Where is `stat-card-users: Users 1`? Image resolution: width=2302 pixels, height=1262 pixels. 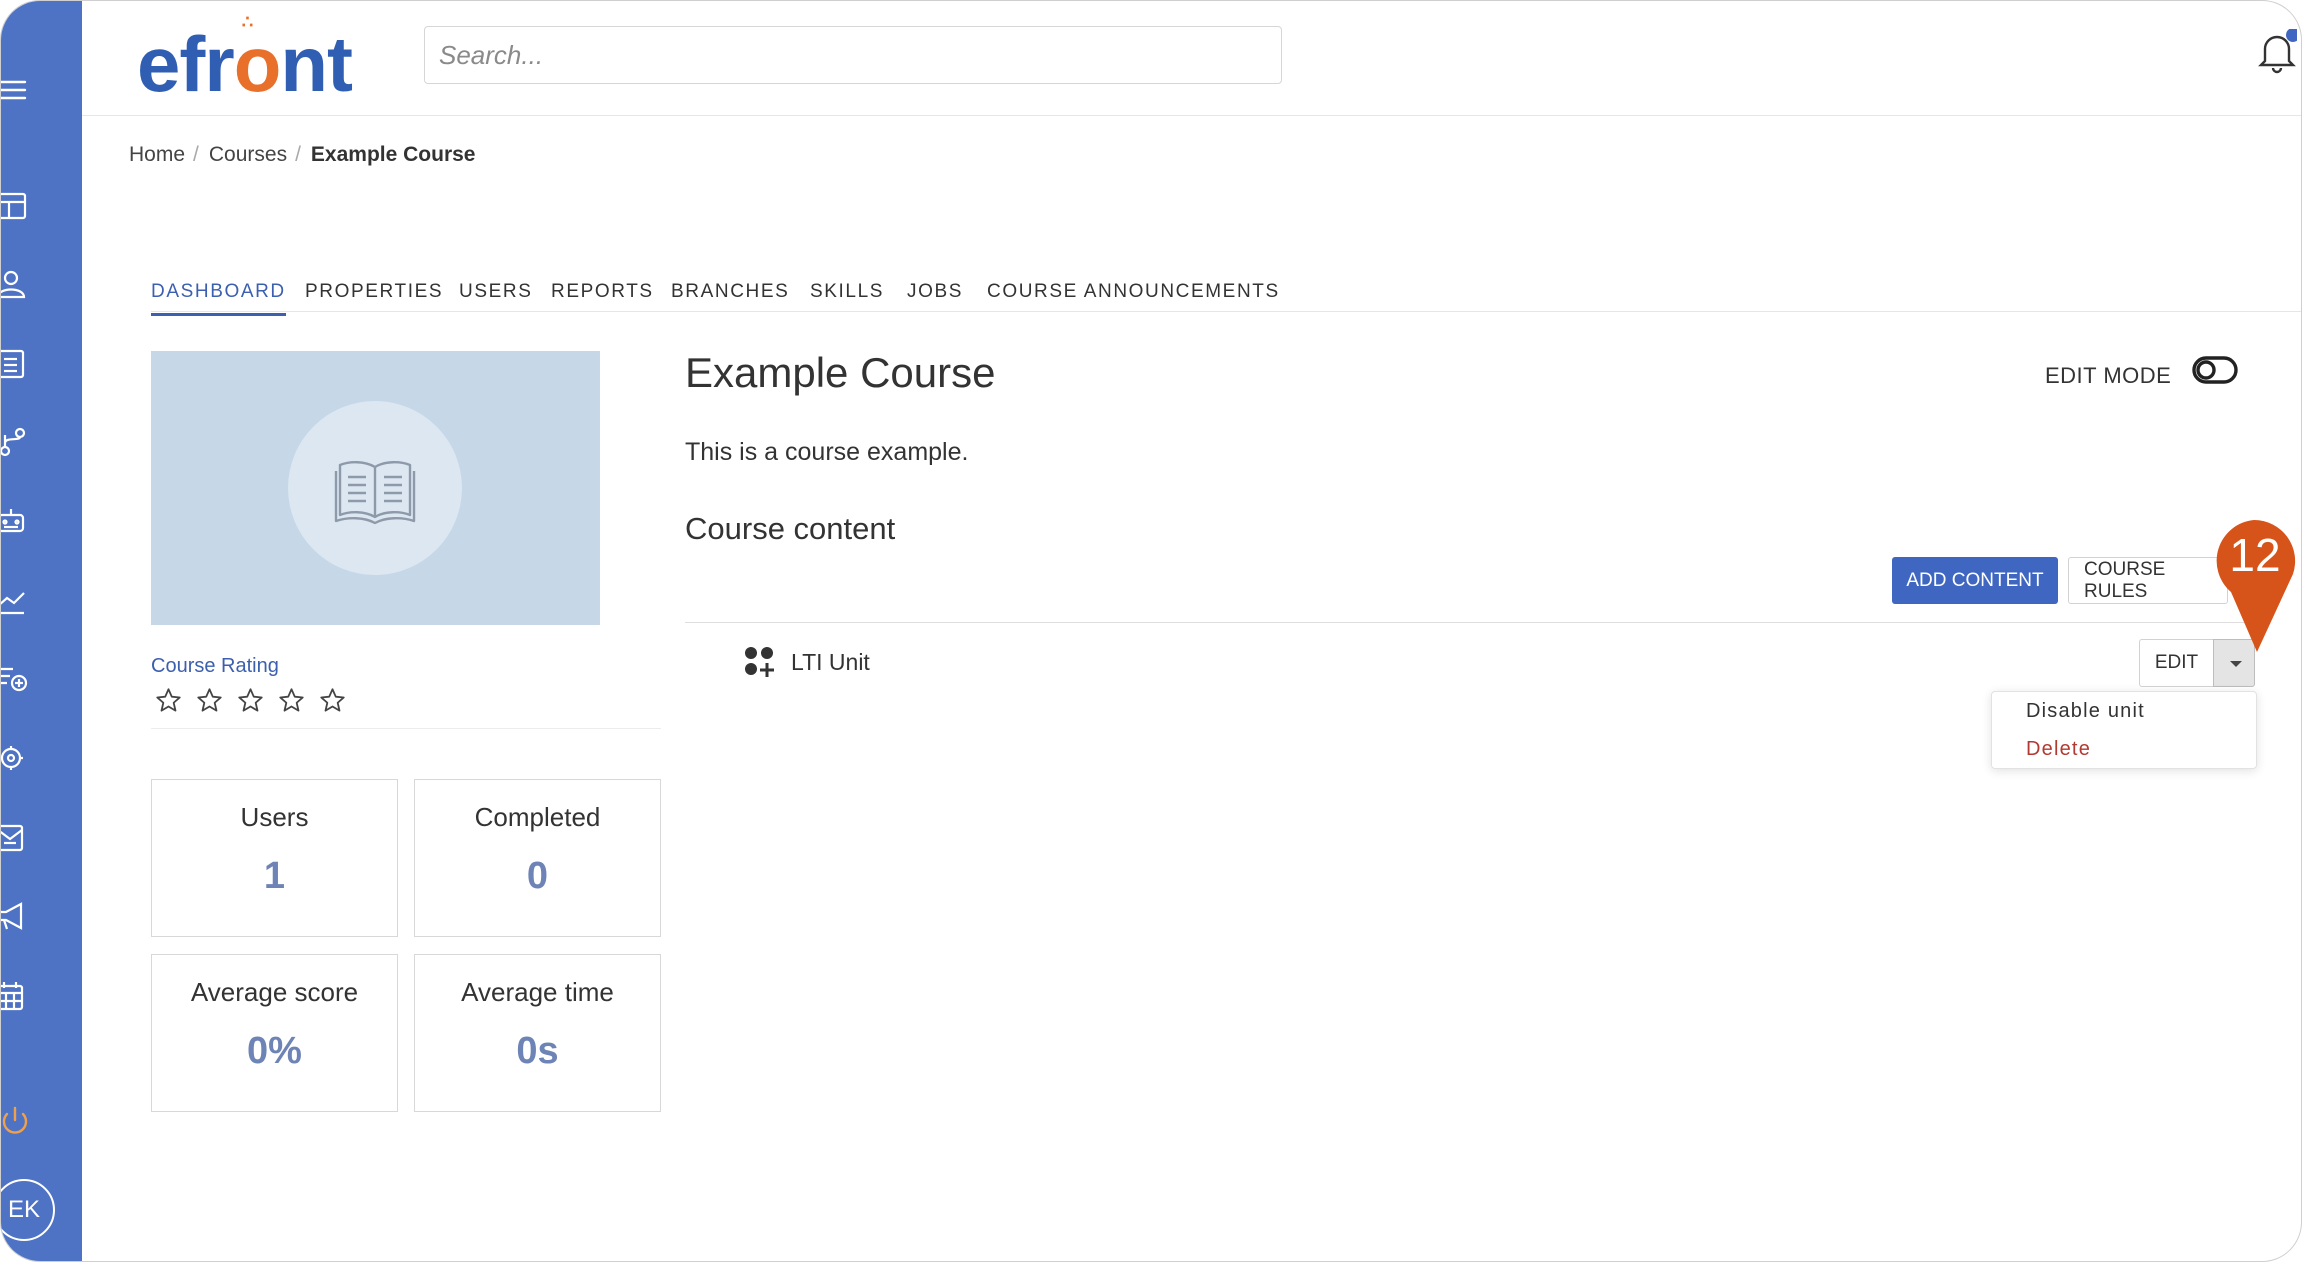 stat-card-users: Users 1 is located at coordinates (274, 858).